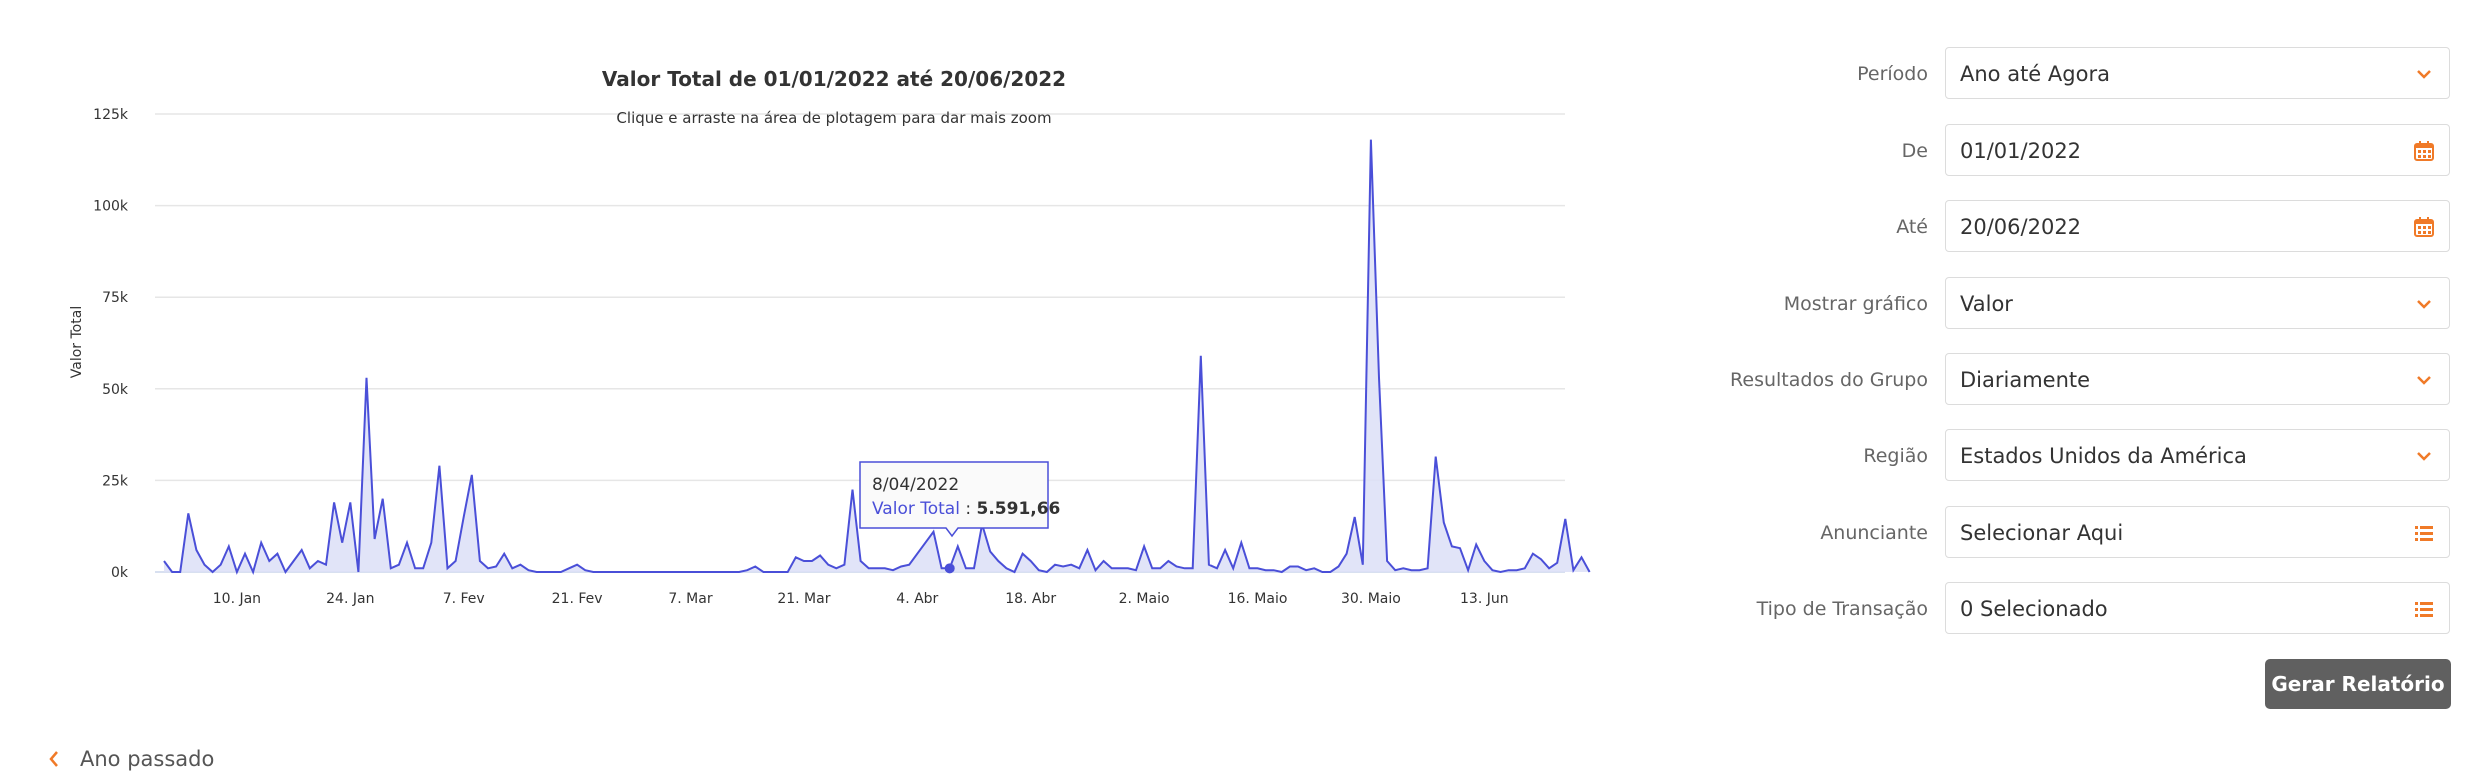 Image resolution: width=2477 pixels, height=781 pixels. I want to click on tipo-transacao-picker: 0 Selecionado, so click(2197, 608).